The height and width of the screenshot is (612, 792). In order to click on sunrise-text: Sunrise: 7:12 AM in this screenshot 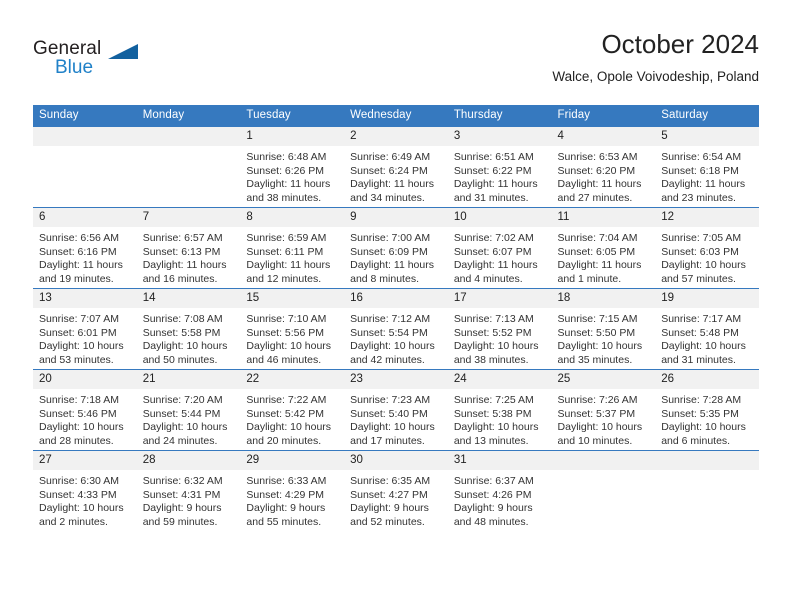, I will do `click(390, 319)`.